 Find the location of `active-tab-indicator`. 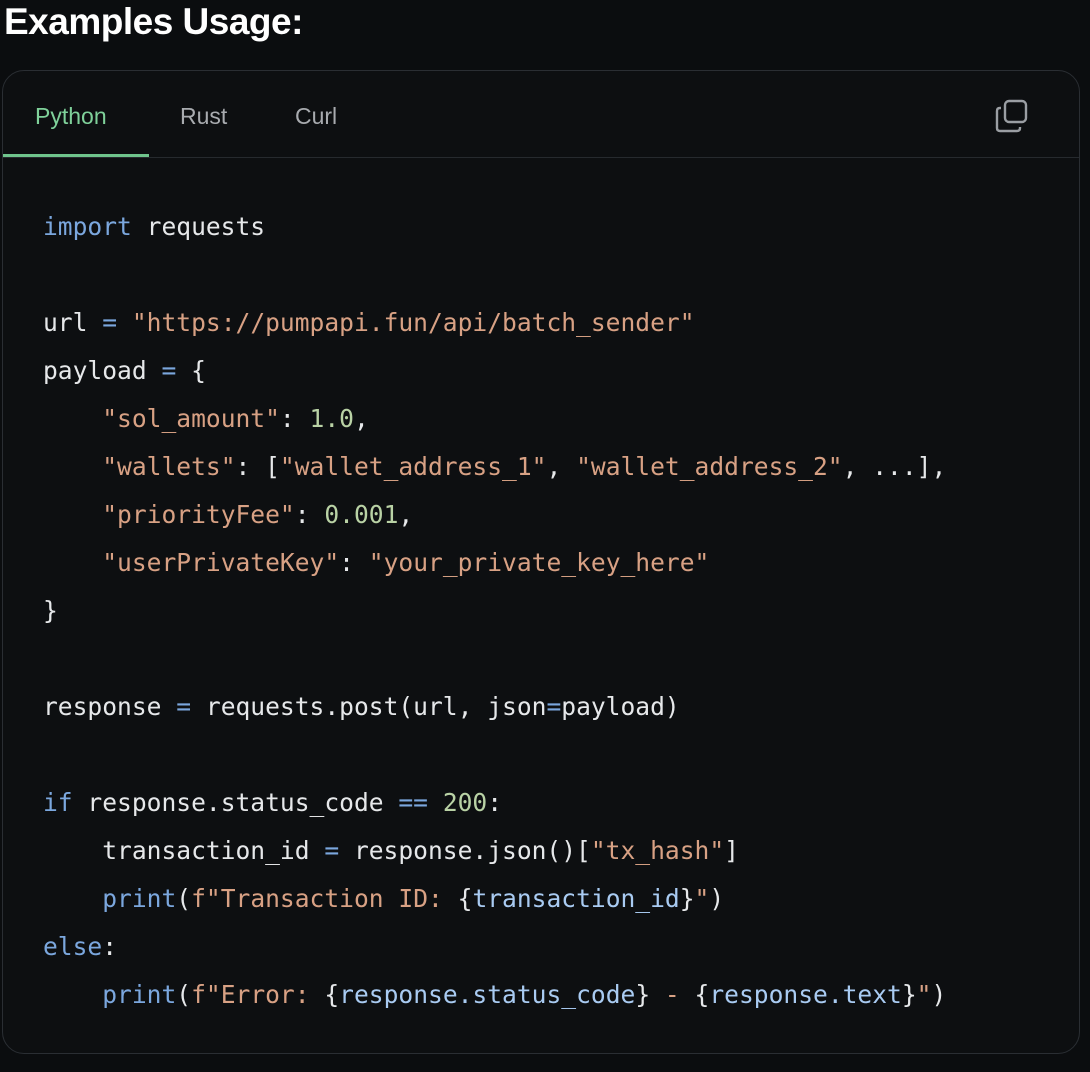

active-tab-indicator is located at coordinates (76, 155).